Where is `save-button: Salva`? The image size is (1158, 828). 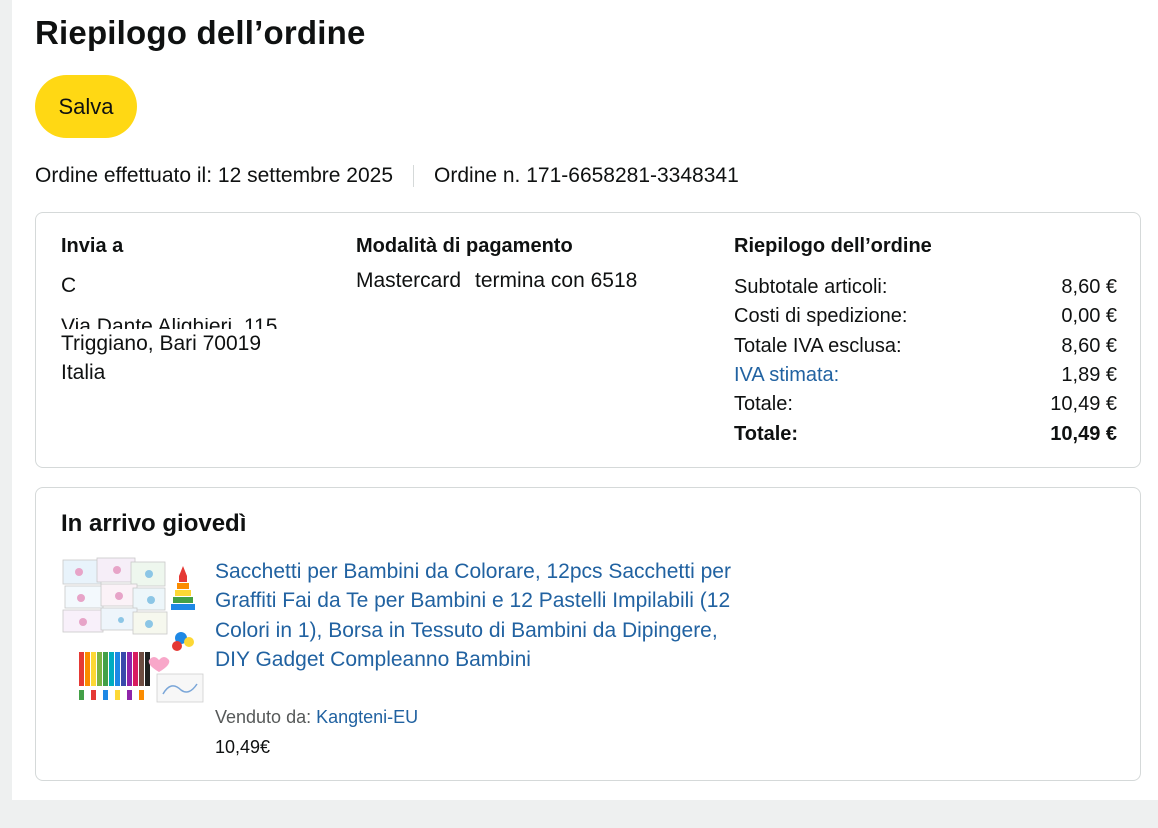
save-button: Salva is located at coordinates (86, 106).